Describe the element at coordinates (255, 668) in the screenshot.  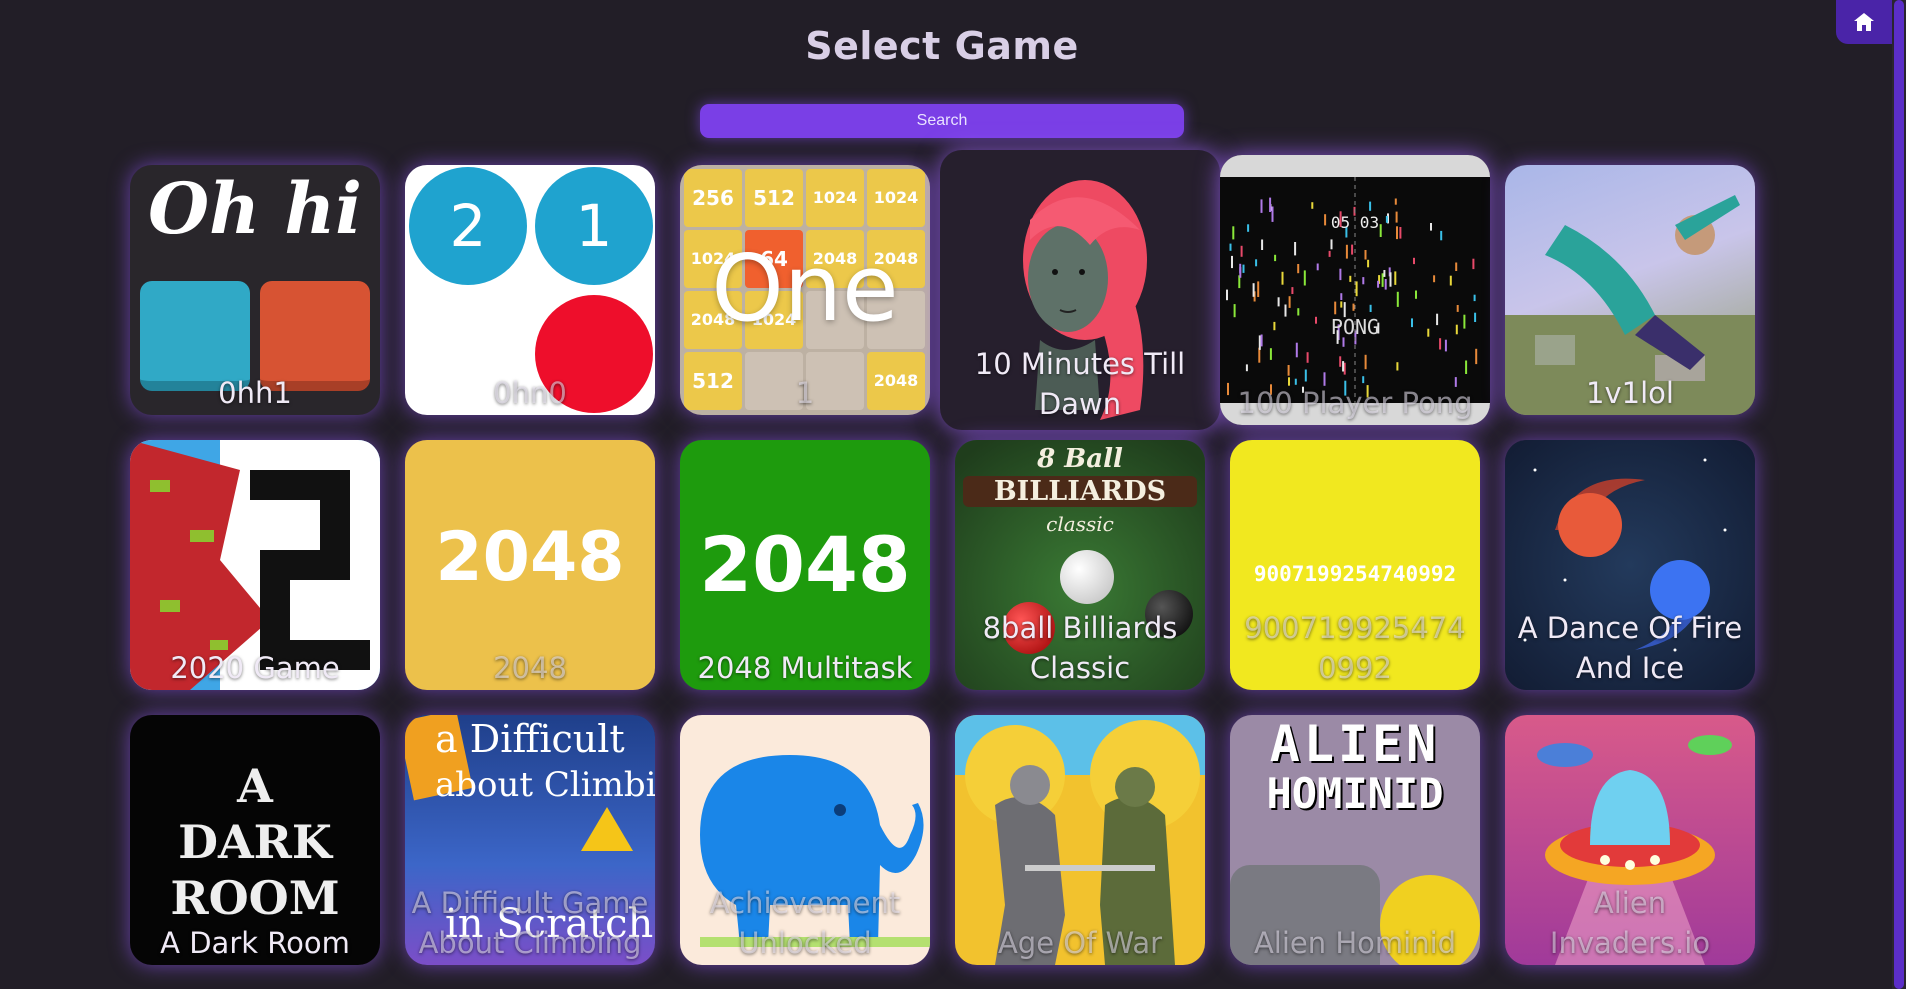
I see `game-title: 2020 Game` at that location.